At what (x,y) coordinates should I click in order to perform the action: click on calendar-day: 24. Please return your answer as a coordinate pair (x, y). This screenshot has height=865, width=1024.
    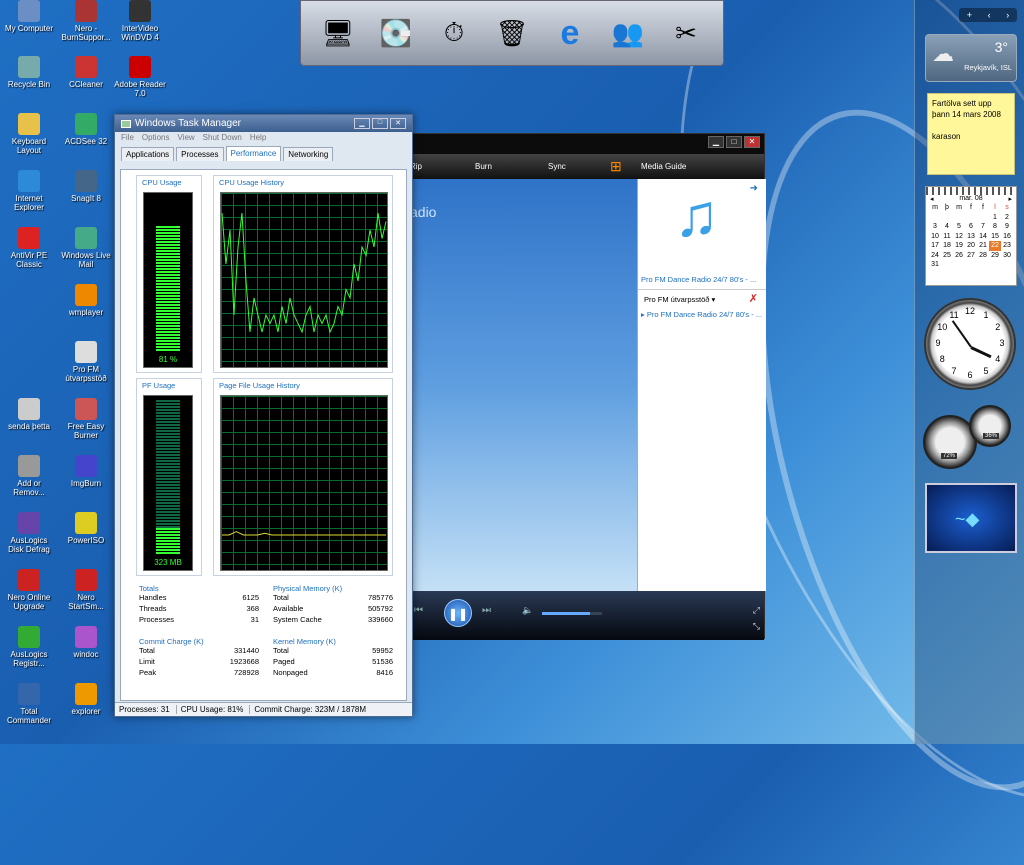
    Looking at the image, I should click on (935, 256).